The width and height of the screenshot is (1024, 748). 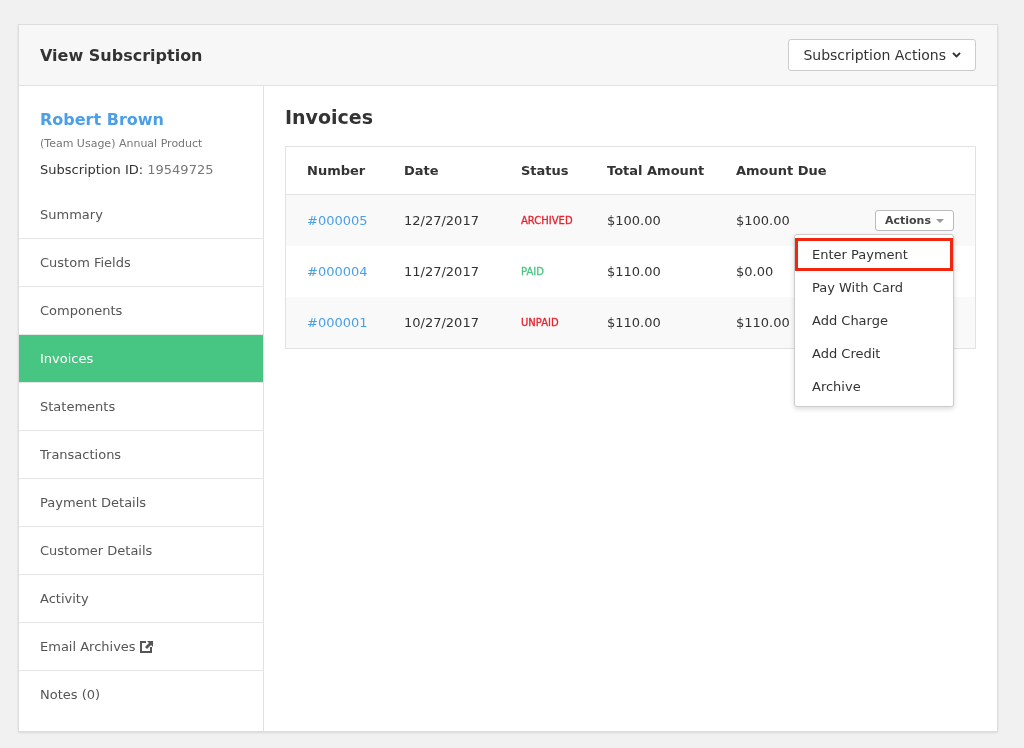 What do you see at coordinates (882, 55) in the screenshot?
I see `subscription-actions-button: Subscription Actions` at bounding box center [882, 55].